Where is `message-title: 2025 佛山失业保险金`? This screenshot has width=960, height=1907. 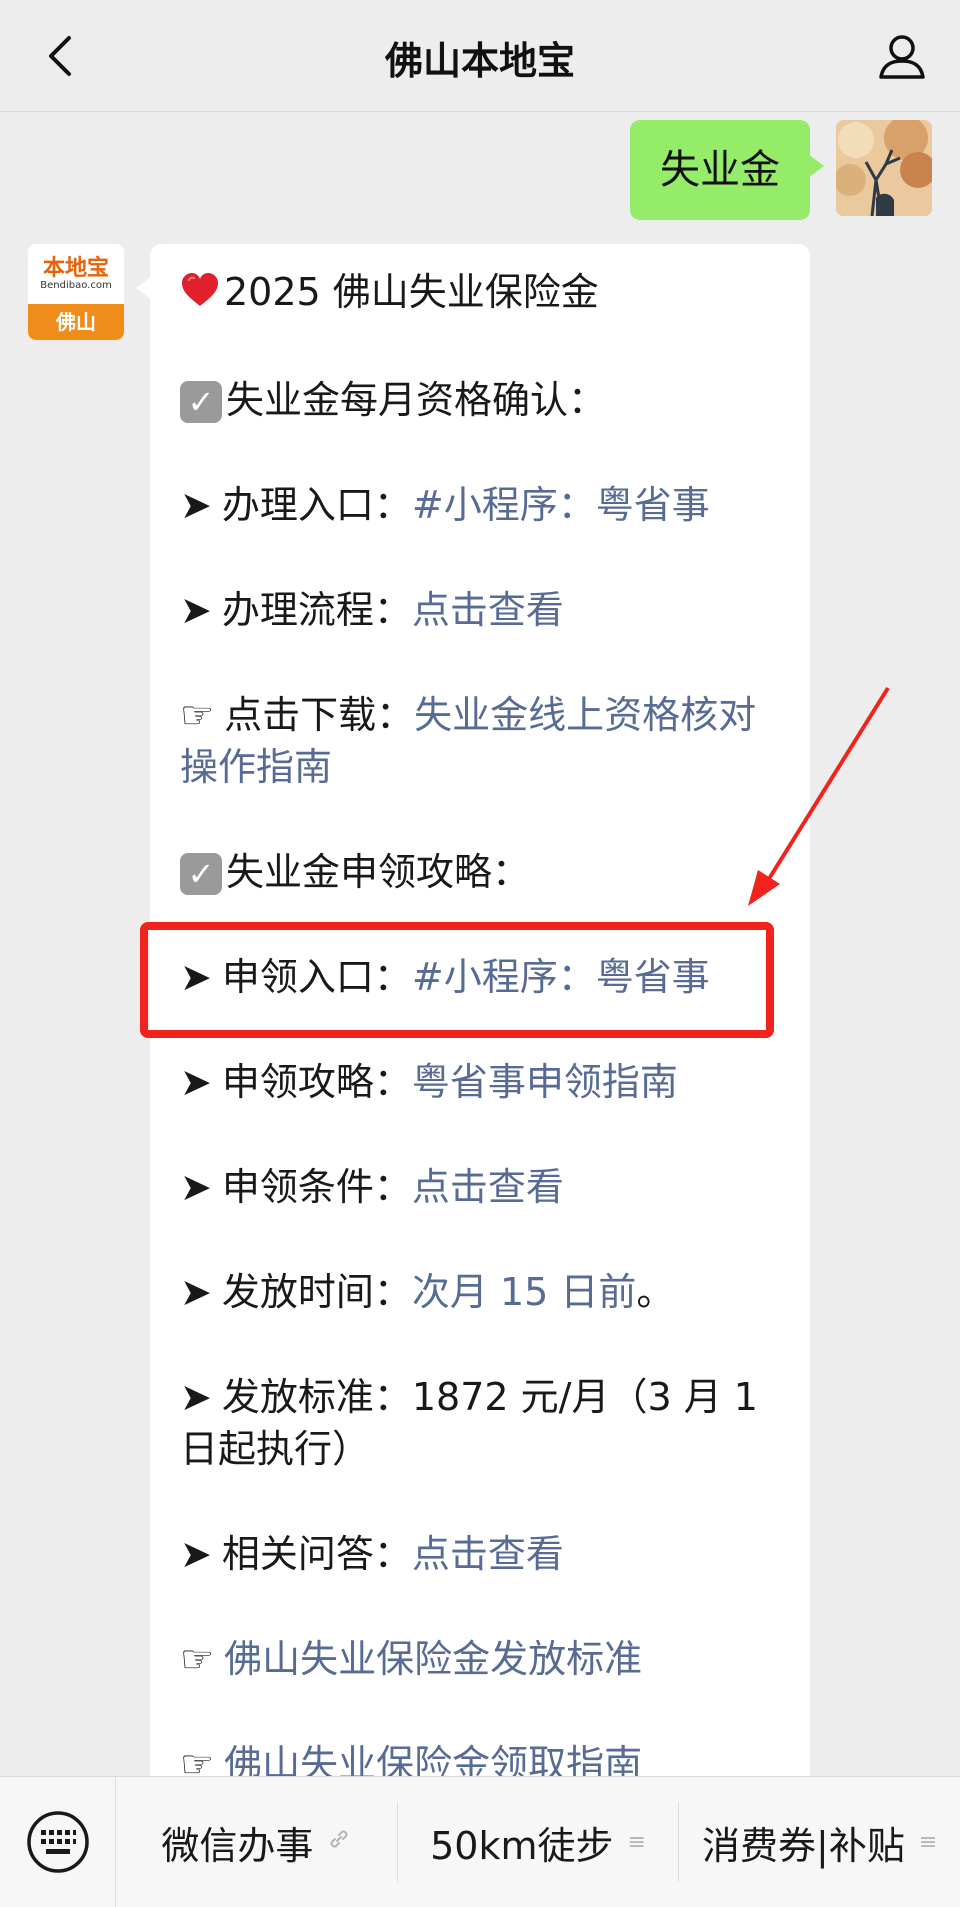
message-title: 2025 佛山失业保险金 is located at coordinates (481, 293).